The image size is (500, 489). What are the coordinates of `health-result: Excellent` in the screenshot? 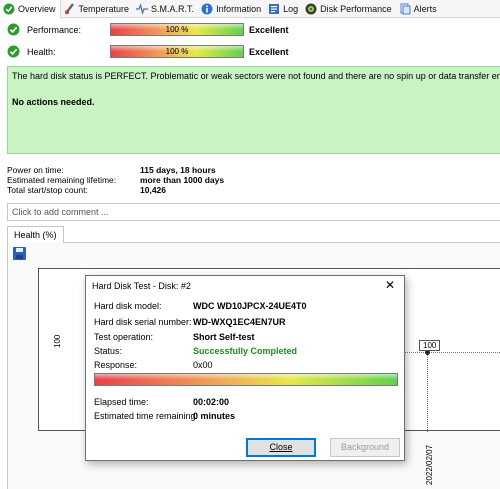 It's located at (269, 52).